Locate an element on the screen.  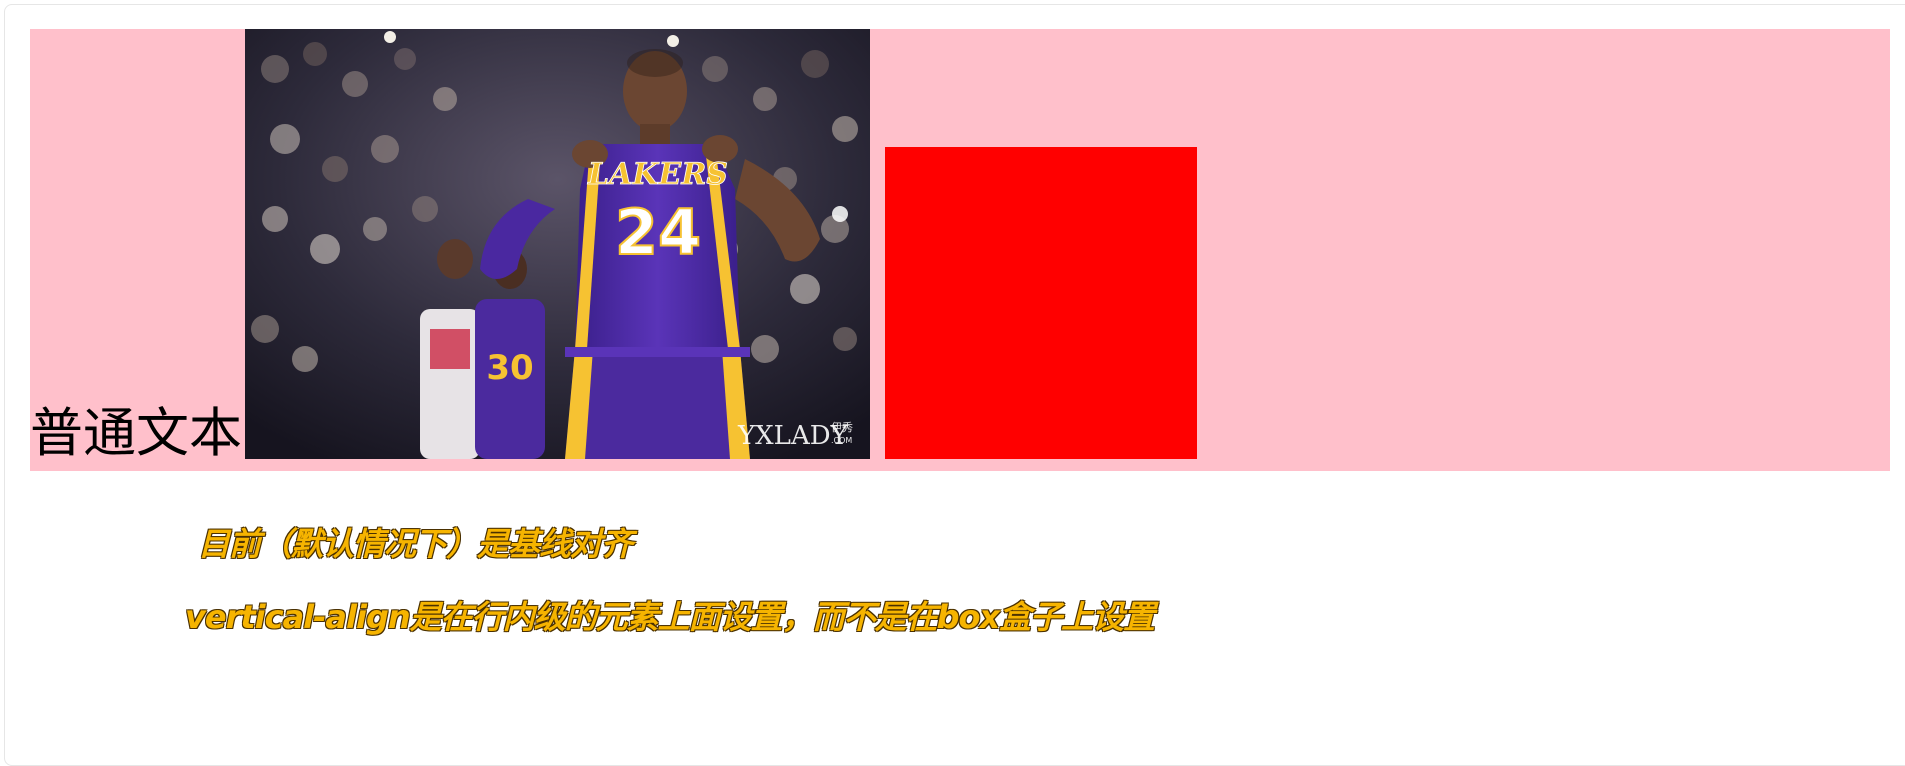
red-inline-block is located at coordinates (1041, 303).